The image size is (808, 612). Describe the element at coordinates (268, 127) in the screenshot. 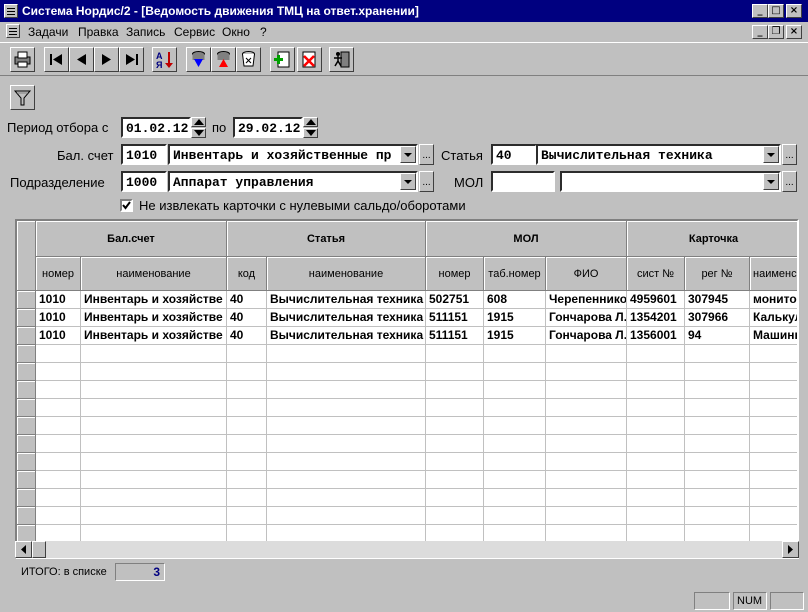

I see `date-to-field: 29.02.12` at that location.